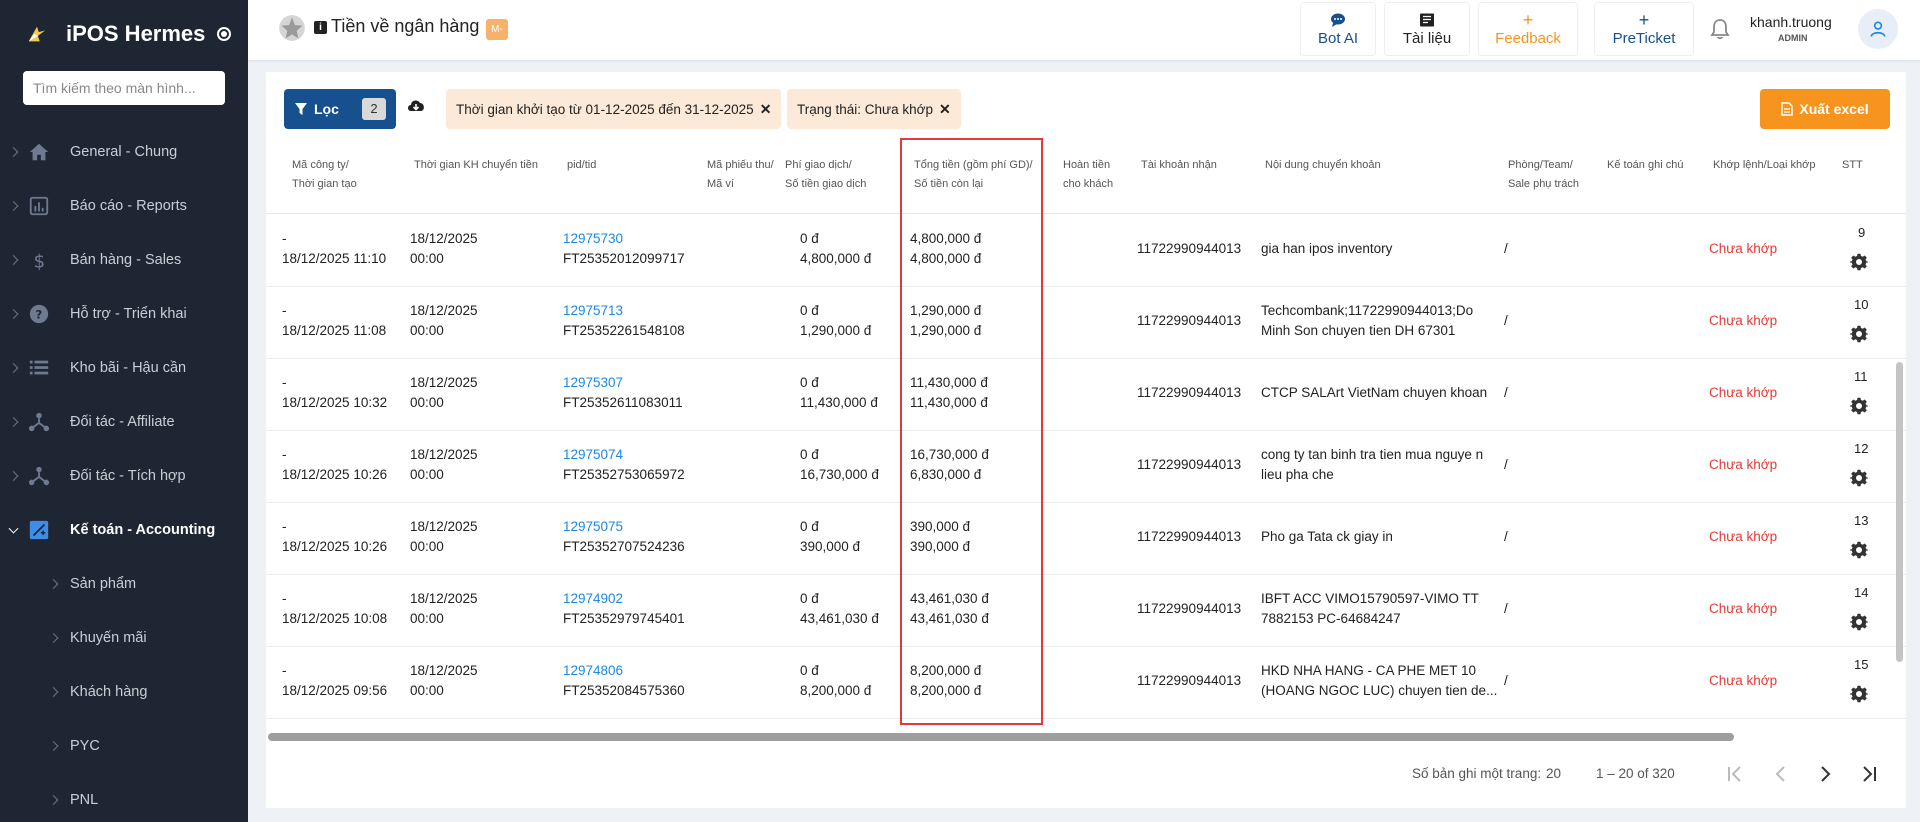 The height and width of the screenshot is (822, 1920). I want to click on vertical-scrollbar, so click(1899, 512).